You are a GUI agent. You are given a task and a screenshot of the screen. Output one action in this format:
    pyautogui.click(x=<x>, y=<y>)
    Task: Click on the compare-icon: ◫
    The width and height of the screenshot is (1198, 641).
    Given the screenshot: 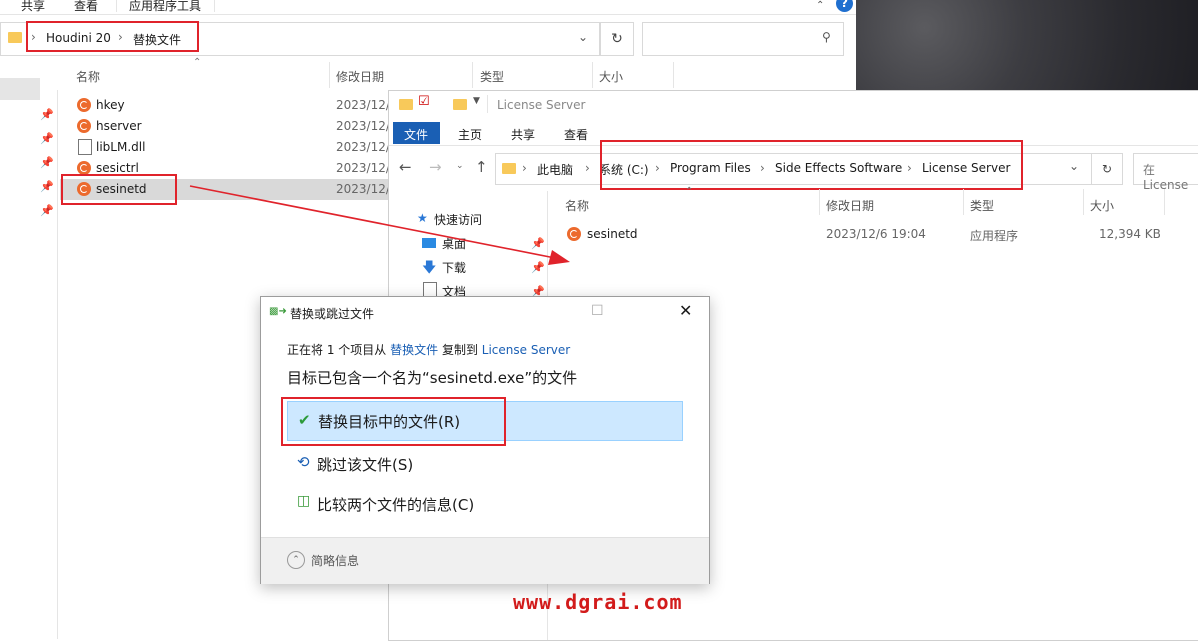 What is the action you would take?
    pyautogui.click(x=304, y=501)
    